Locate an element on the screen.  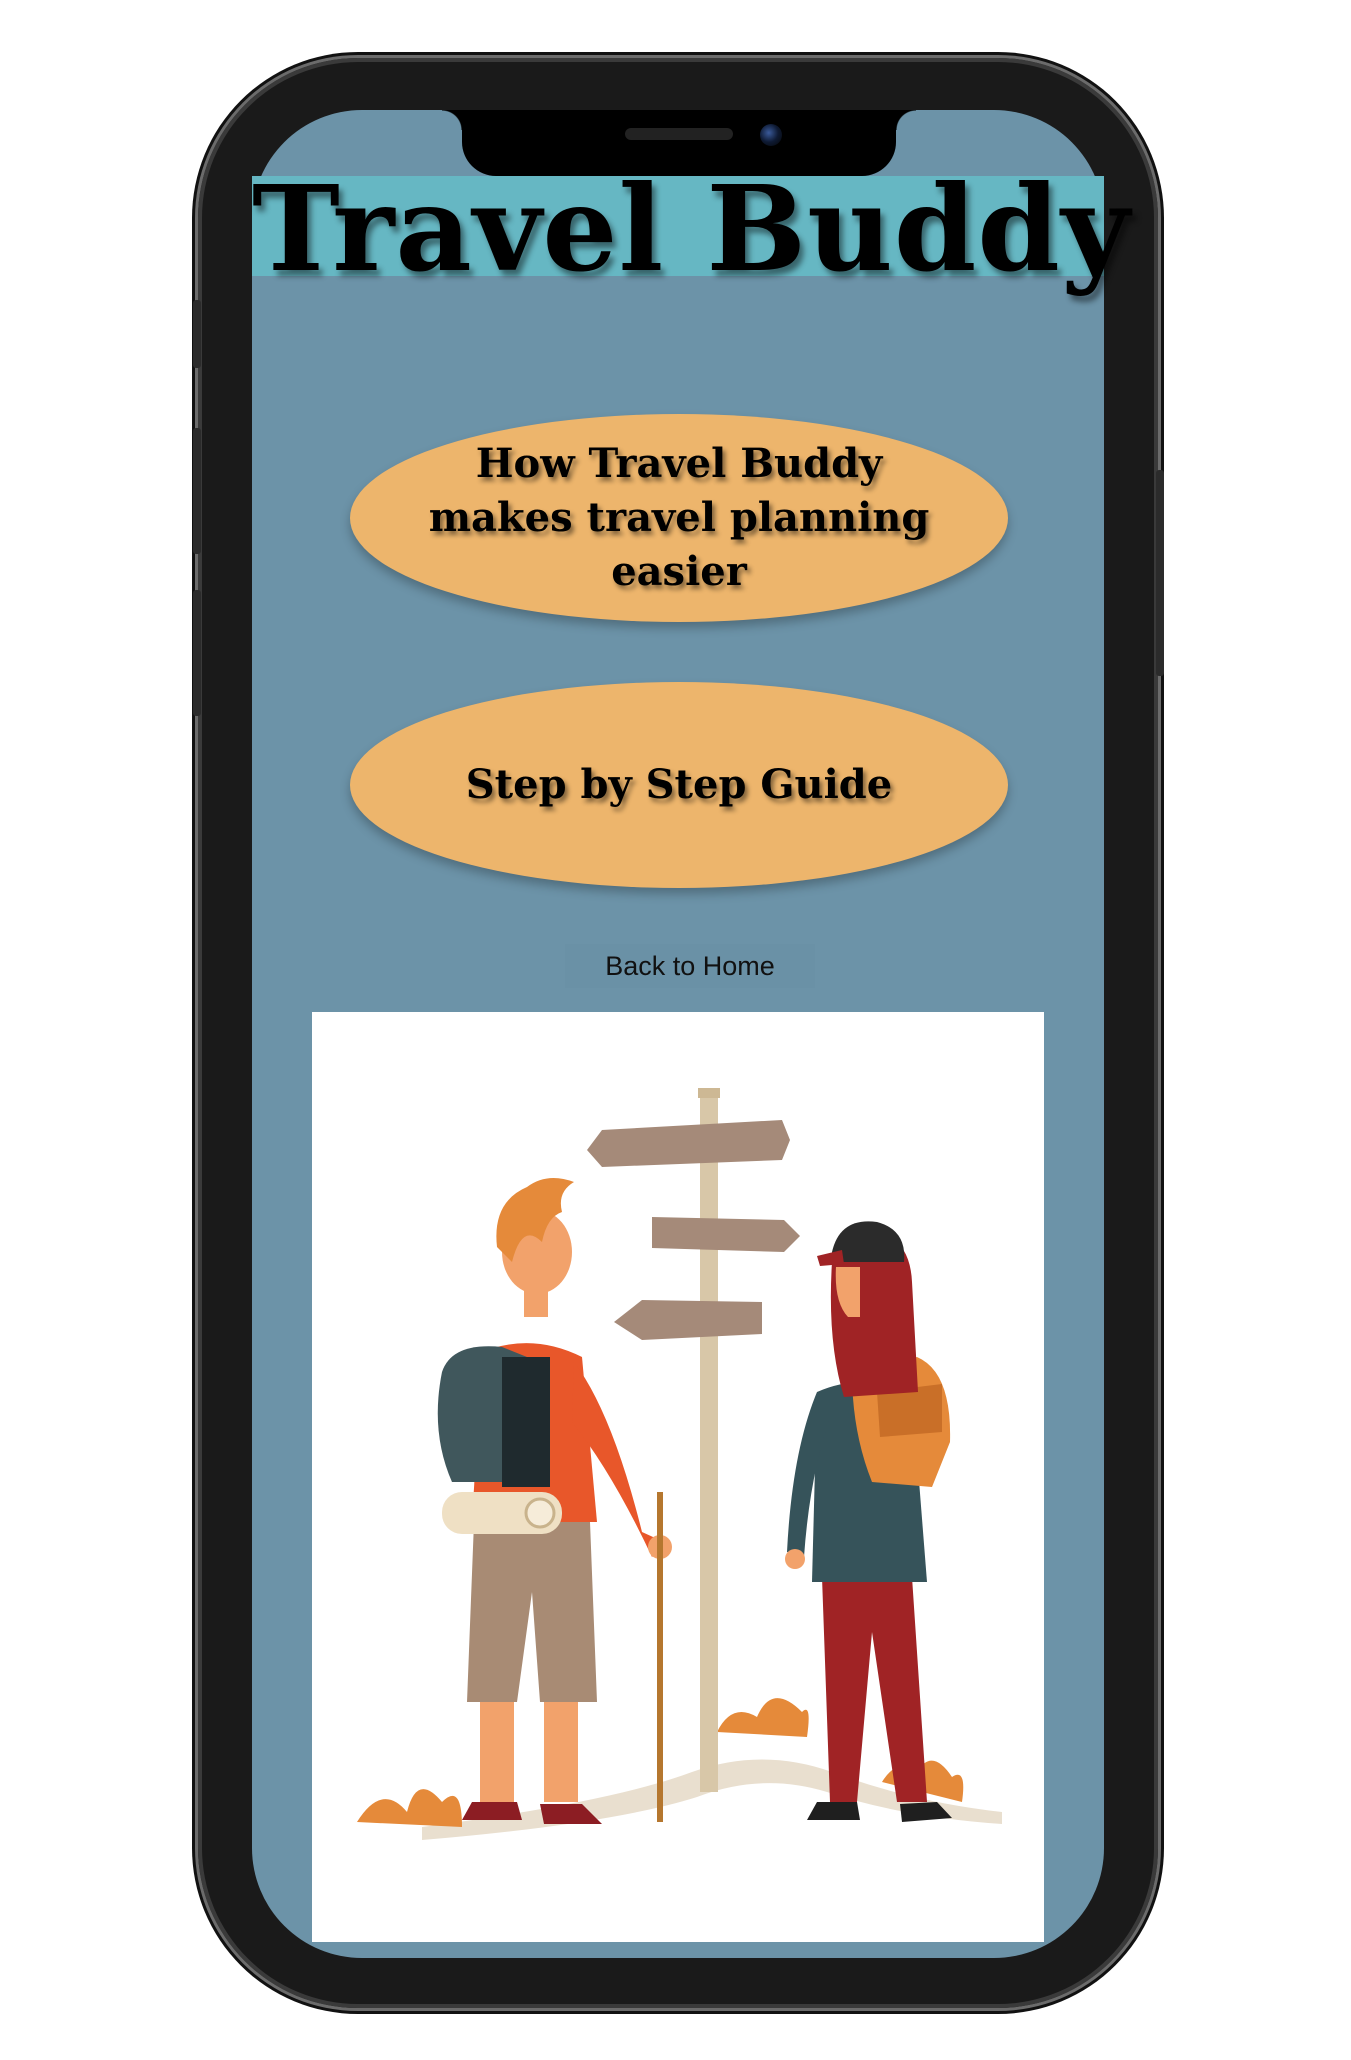
step-by-step-guide-label: Step by Step Guide is located at coordinates (679, 784).